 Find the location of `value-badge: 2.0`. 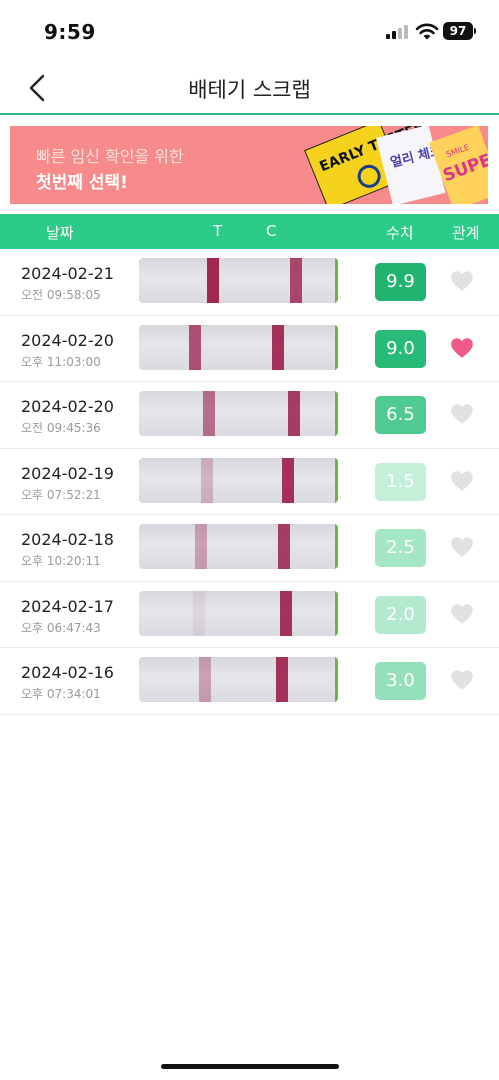

value-badge: 2.0 is located at coordinates (400, 614).